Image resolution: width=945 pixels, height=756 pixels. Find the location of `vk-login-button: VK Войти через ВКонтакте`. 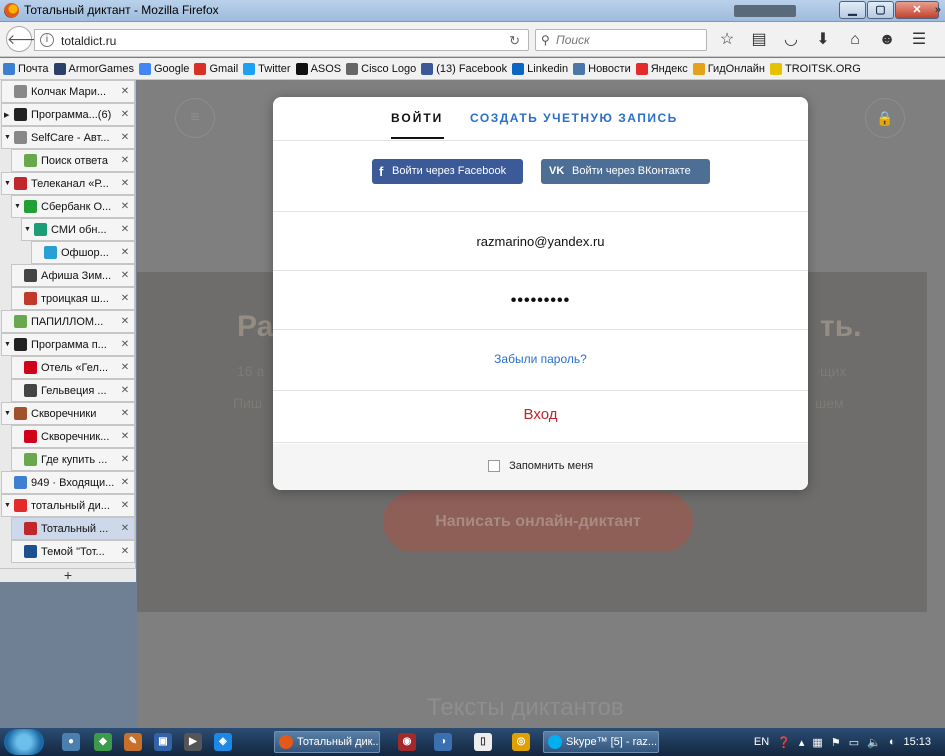

vk-login-button: VK Войти через ВКонтакте is located at coordinates (625, 171).